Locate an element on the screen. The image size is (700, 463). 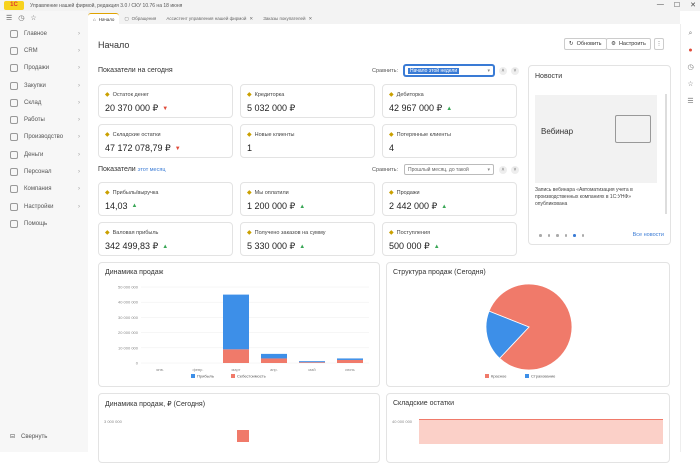
trend-up-icon: ▲ is located at coordinates (449, 108).